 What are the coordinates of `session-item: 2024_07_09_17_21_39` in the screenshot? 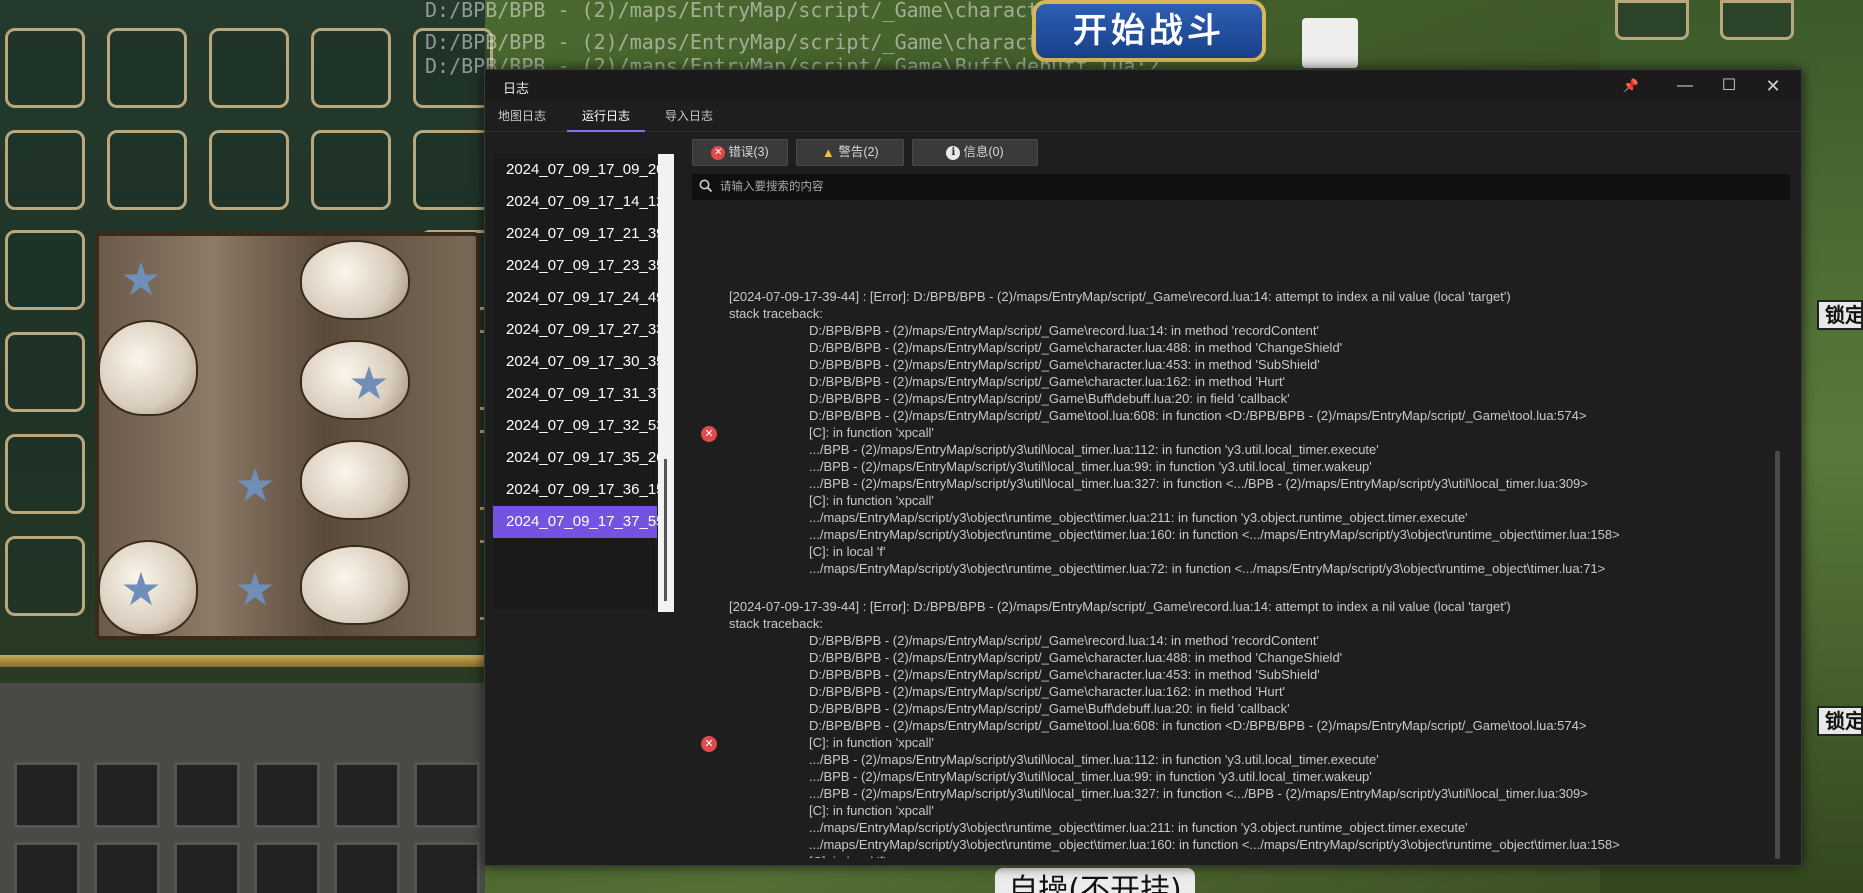 It's located at (579, 234).